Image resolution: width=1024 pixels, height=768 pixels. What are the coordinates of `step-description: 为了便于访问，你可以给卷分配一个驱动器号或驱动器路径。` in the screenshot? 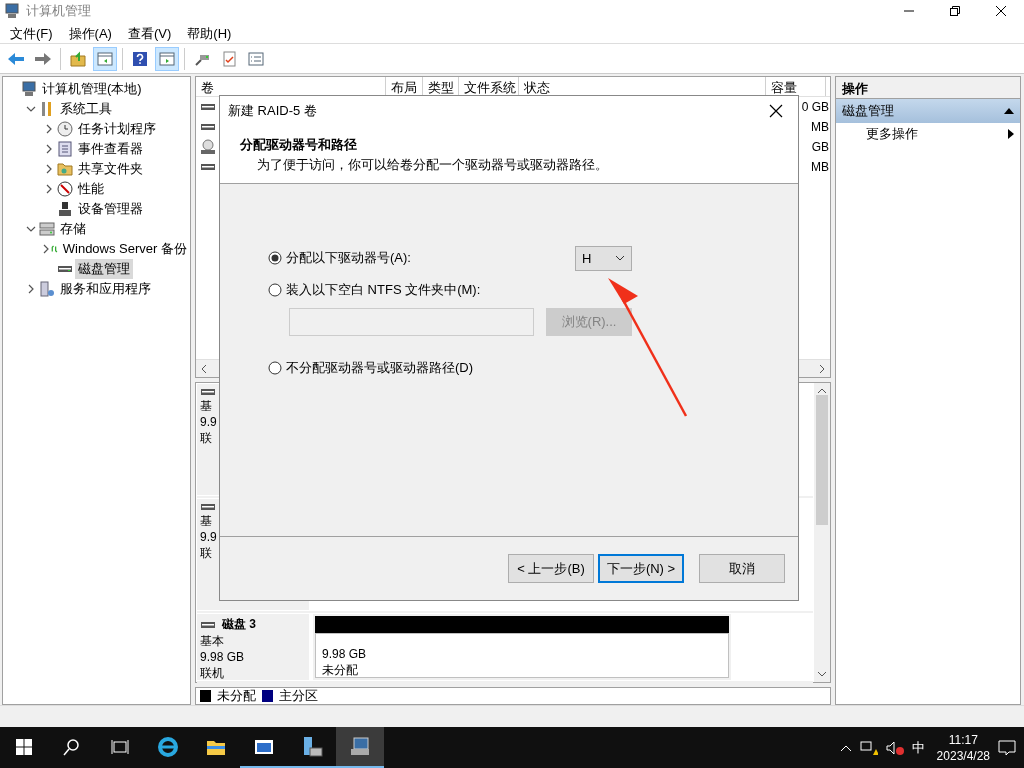 It's located at (432, 165).